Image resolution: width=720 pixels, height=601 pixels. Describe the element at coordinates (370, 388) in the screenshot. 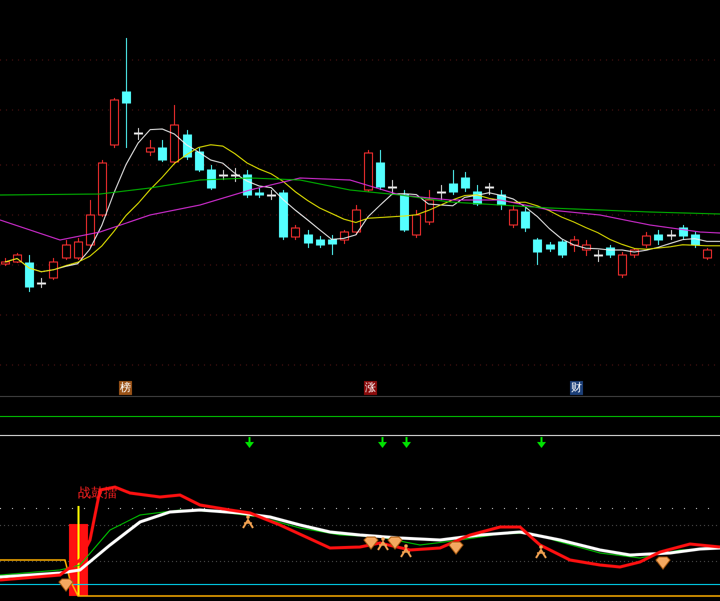

I see `signal-badge: 涨` at that location.